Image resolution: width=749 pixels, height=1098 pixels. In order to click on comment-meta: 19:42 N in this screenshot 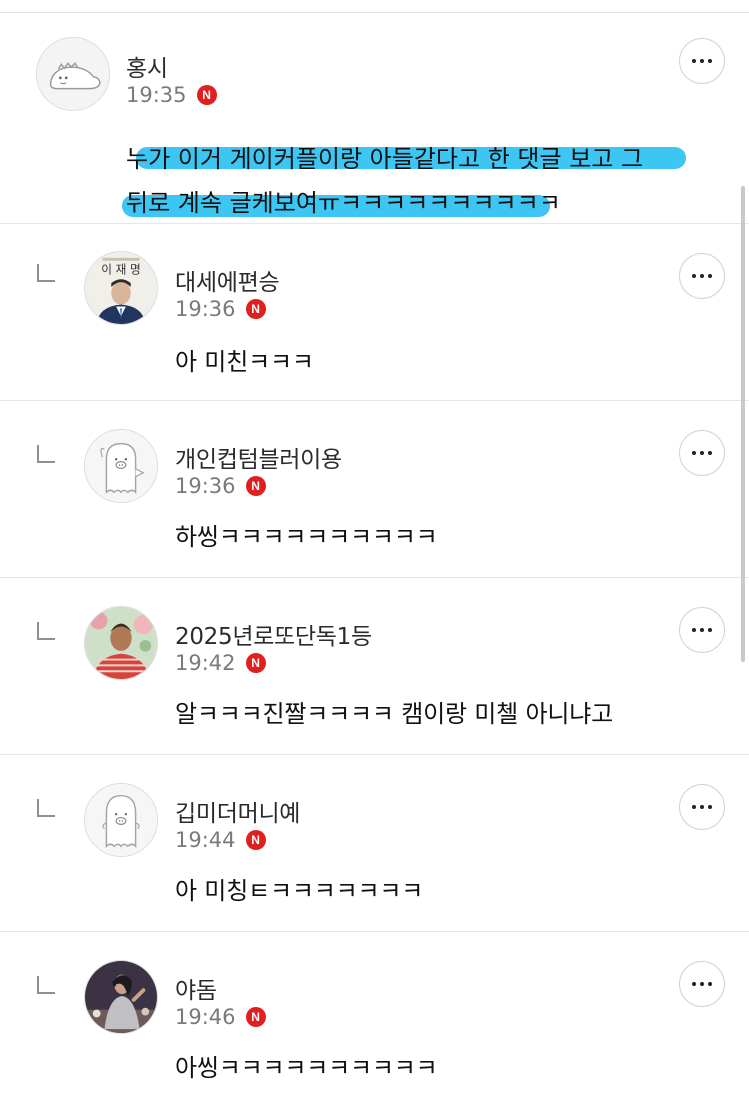, I will do `click(220, 663)`.